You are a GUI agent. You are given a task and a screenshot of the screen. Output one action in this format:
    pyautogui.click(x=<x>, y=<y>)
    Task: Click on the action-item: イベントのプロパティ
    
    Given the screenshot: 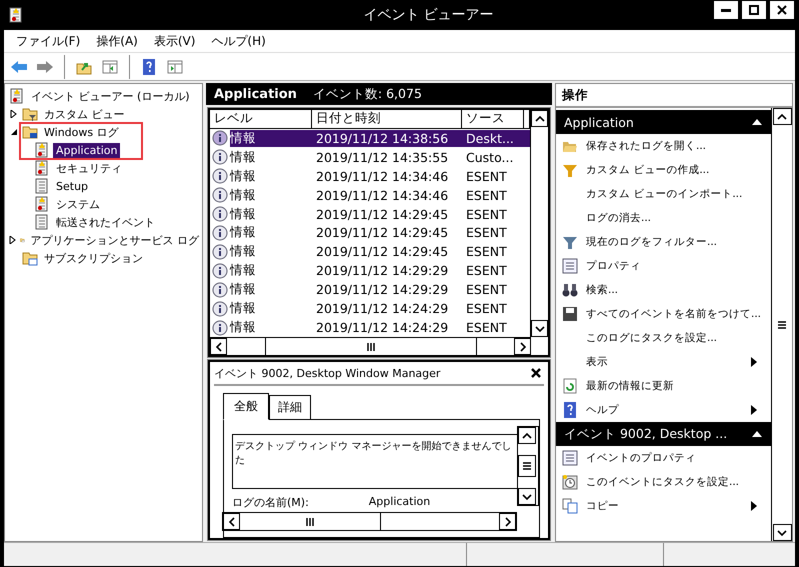 What is the action you would take?
    pyautogui.click(x=663, y=458)
    